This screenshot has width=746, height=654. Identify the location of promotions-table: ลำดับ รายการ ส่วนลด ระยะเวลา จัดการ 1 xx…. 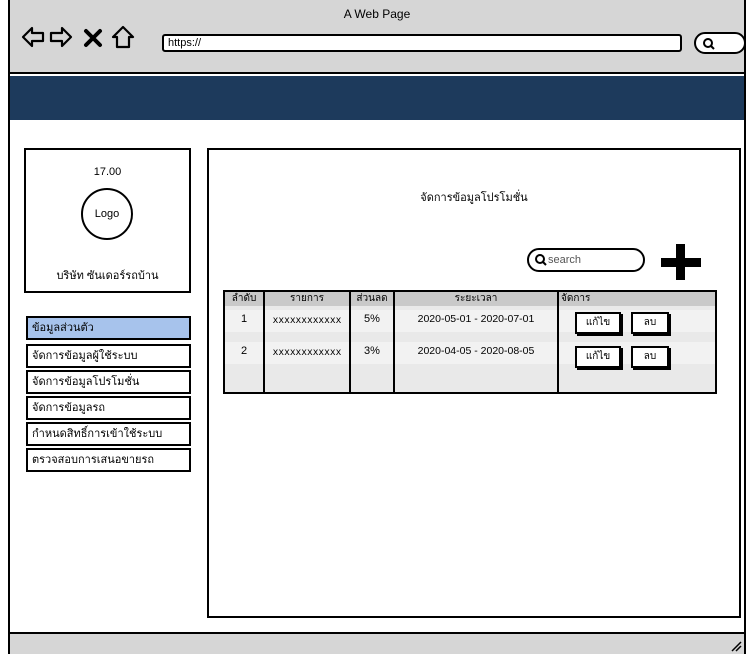
(470, 342).